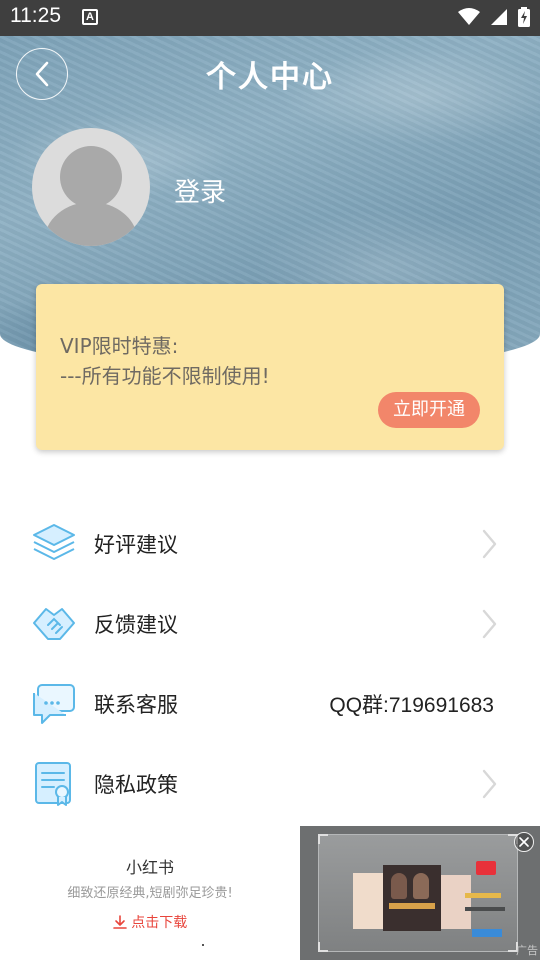  I want to click on ad-banner-image: 广告, so click(420, 893).